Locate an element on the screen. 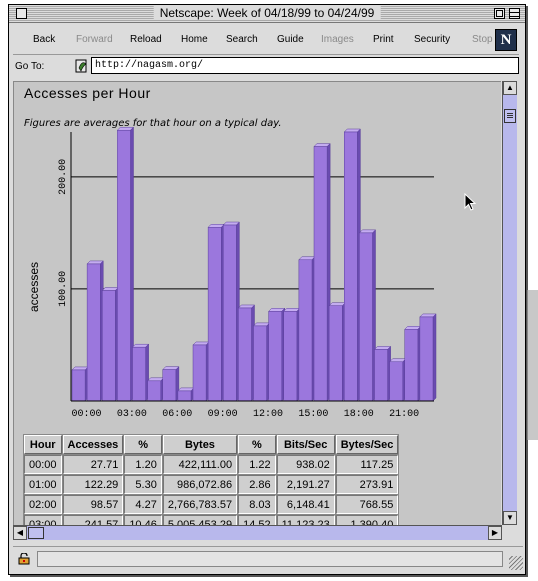  table-cell: 03:00 is located at coordinates (43, 520).